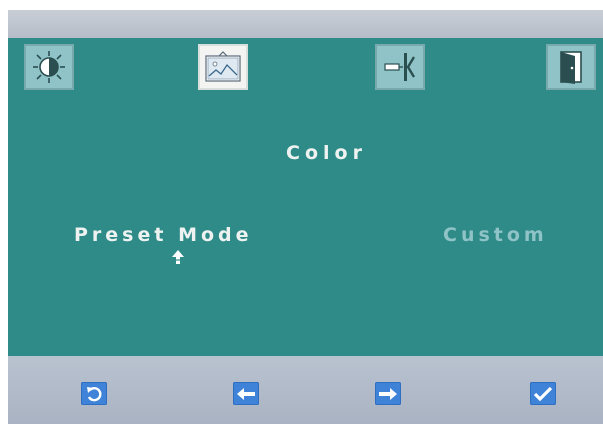 The image size is (603, 424). I want to click on picture-color-icon, so click(223, 66).